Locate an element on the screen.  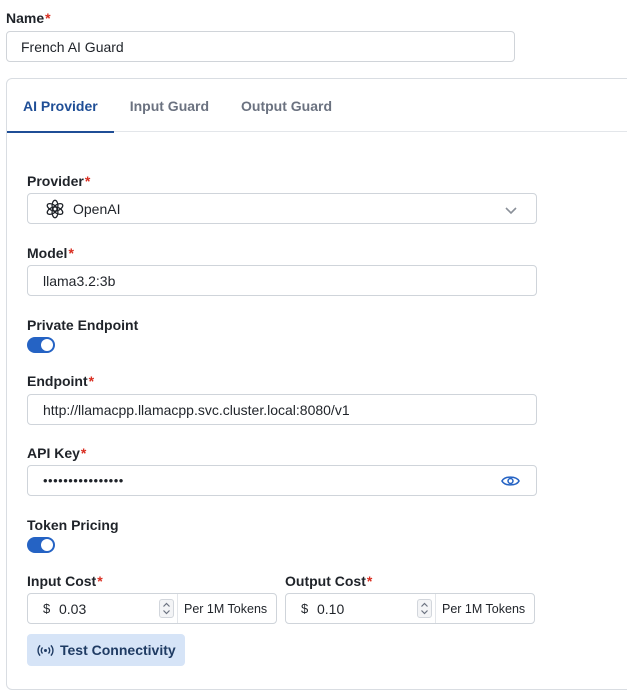
model-input: llama3.2:3b is located at coordinates (282, 280).